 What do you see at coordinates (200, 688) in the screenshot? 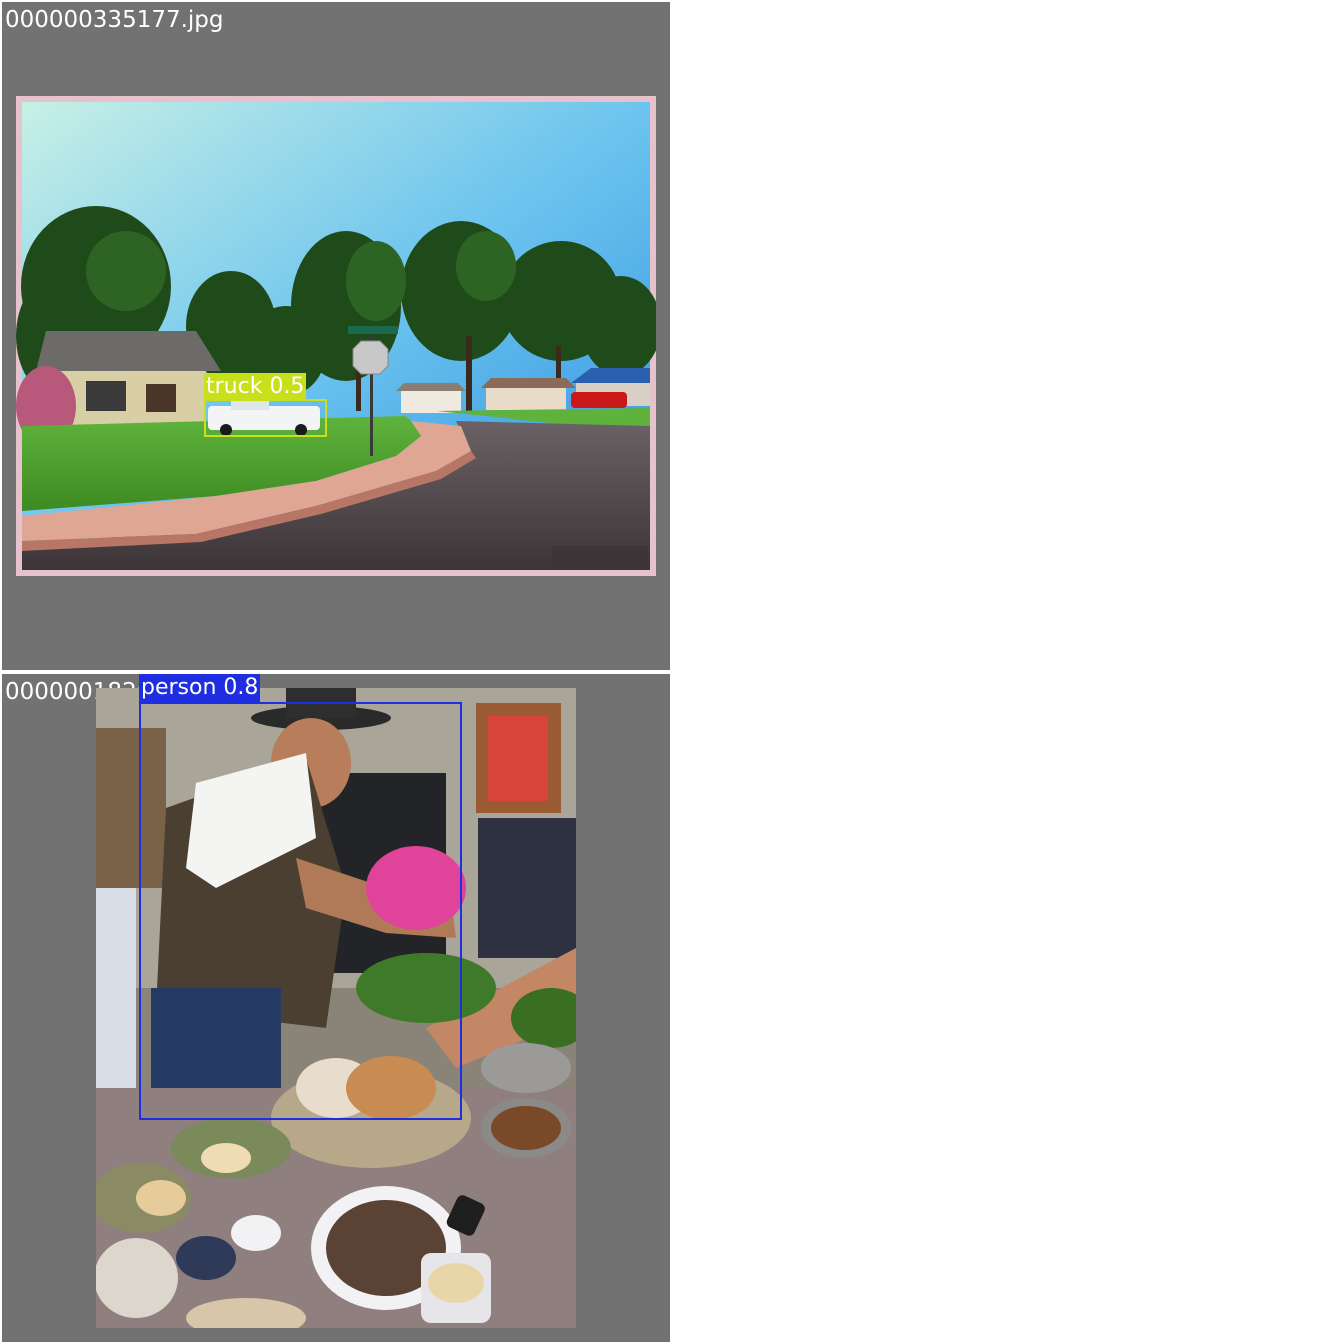
I see `person-detection-label: person 0.8` at bounding box center [200, 688].